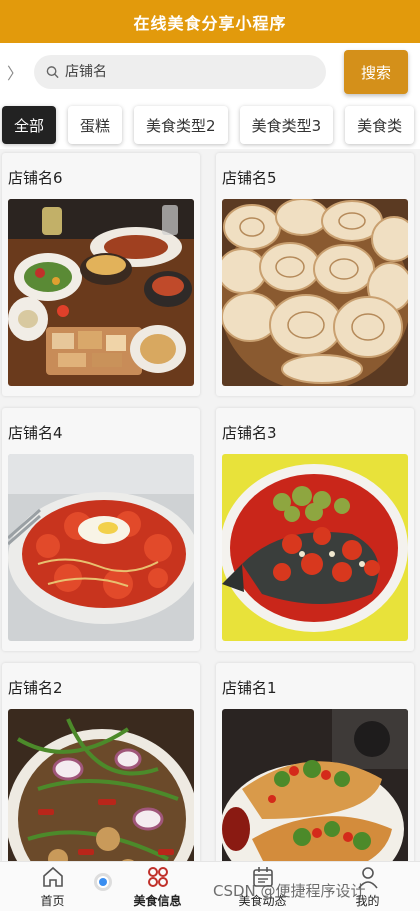 The width and height of the screenshot is (420, 911). I want to click on chevron-right-icon: 〉, so click(15, 72).